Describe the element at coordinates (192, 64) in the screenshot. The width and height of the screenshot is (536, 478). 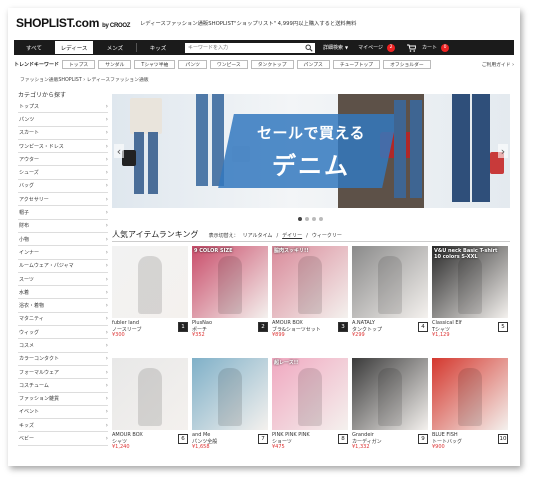
I see `trend-keyword: パンツ` at that location.